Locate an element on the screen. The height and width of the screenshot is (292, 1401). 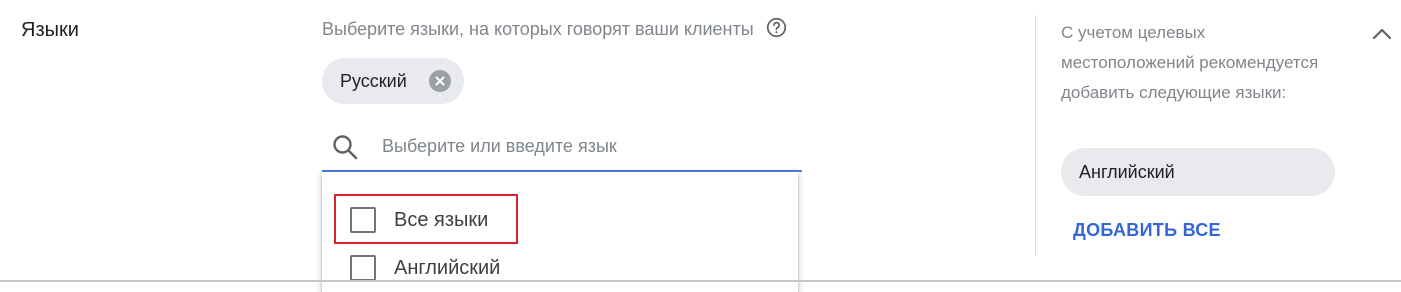
language-dropdown: Все языки Английский is located at coordinates (560, 232).